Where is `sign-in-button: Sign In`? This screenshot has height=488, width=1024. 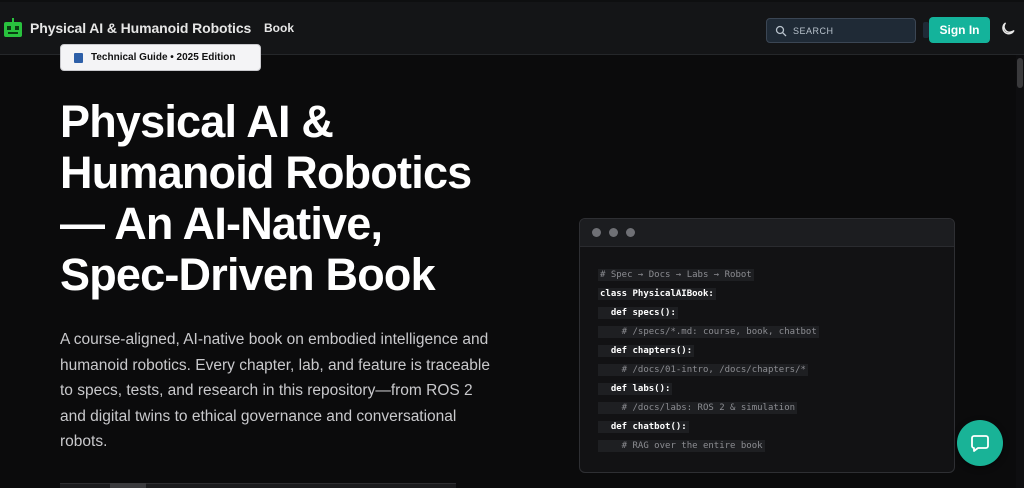 sign-in-button: Sign In is located at coordinates (959, 30).